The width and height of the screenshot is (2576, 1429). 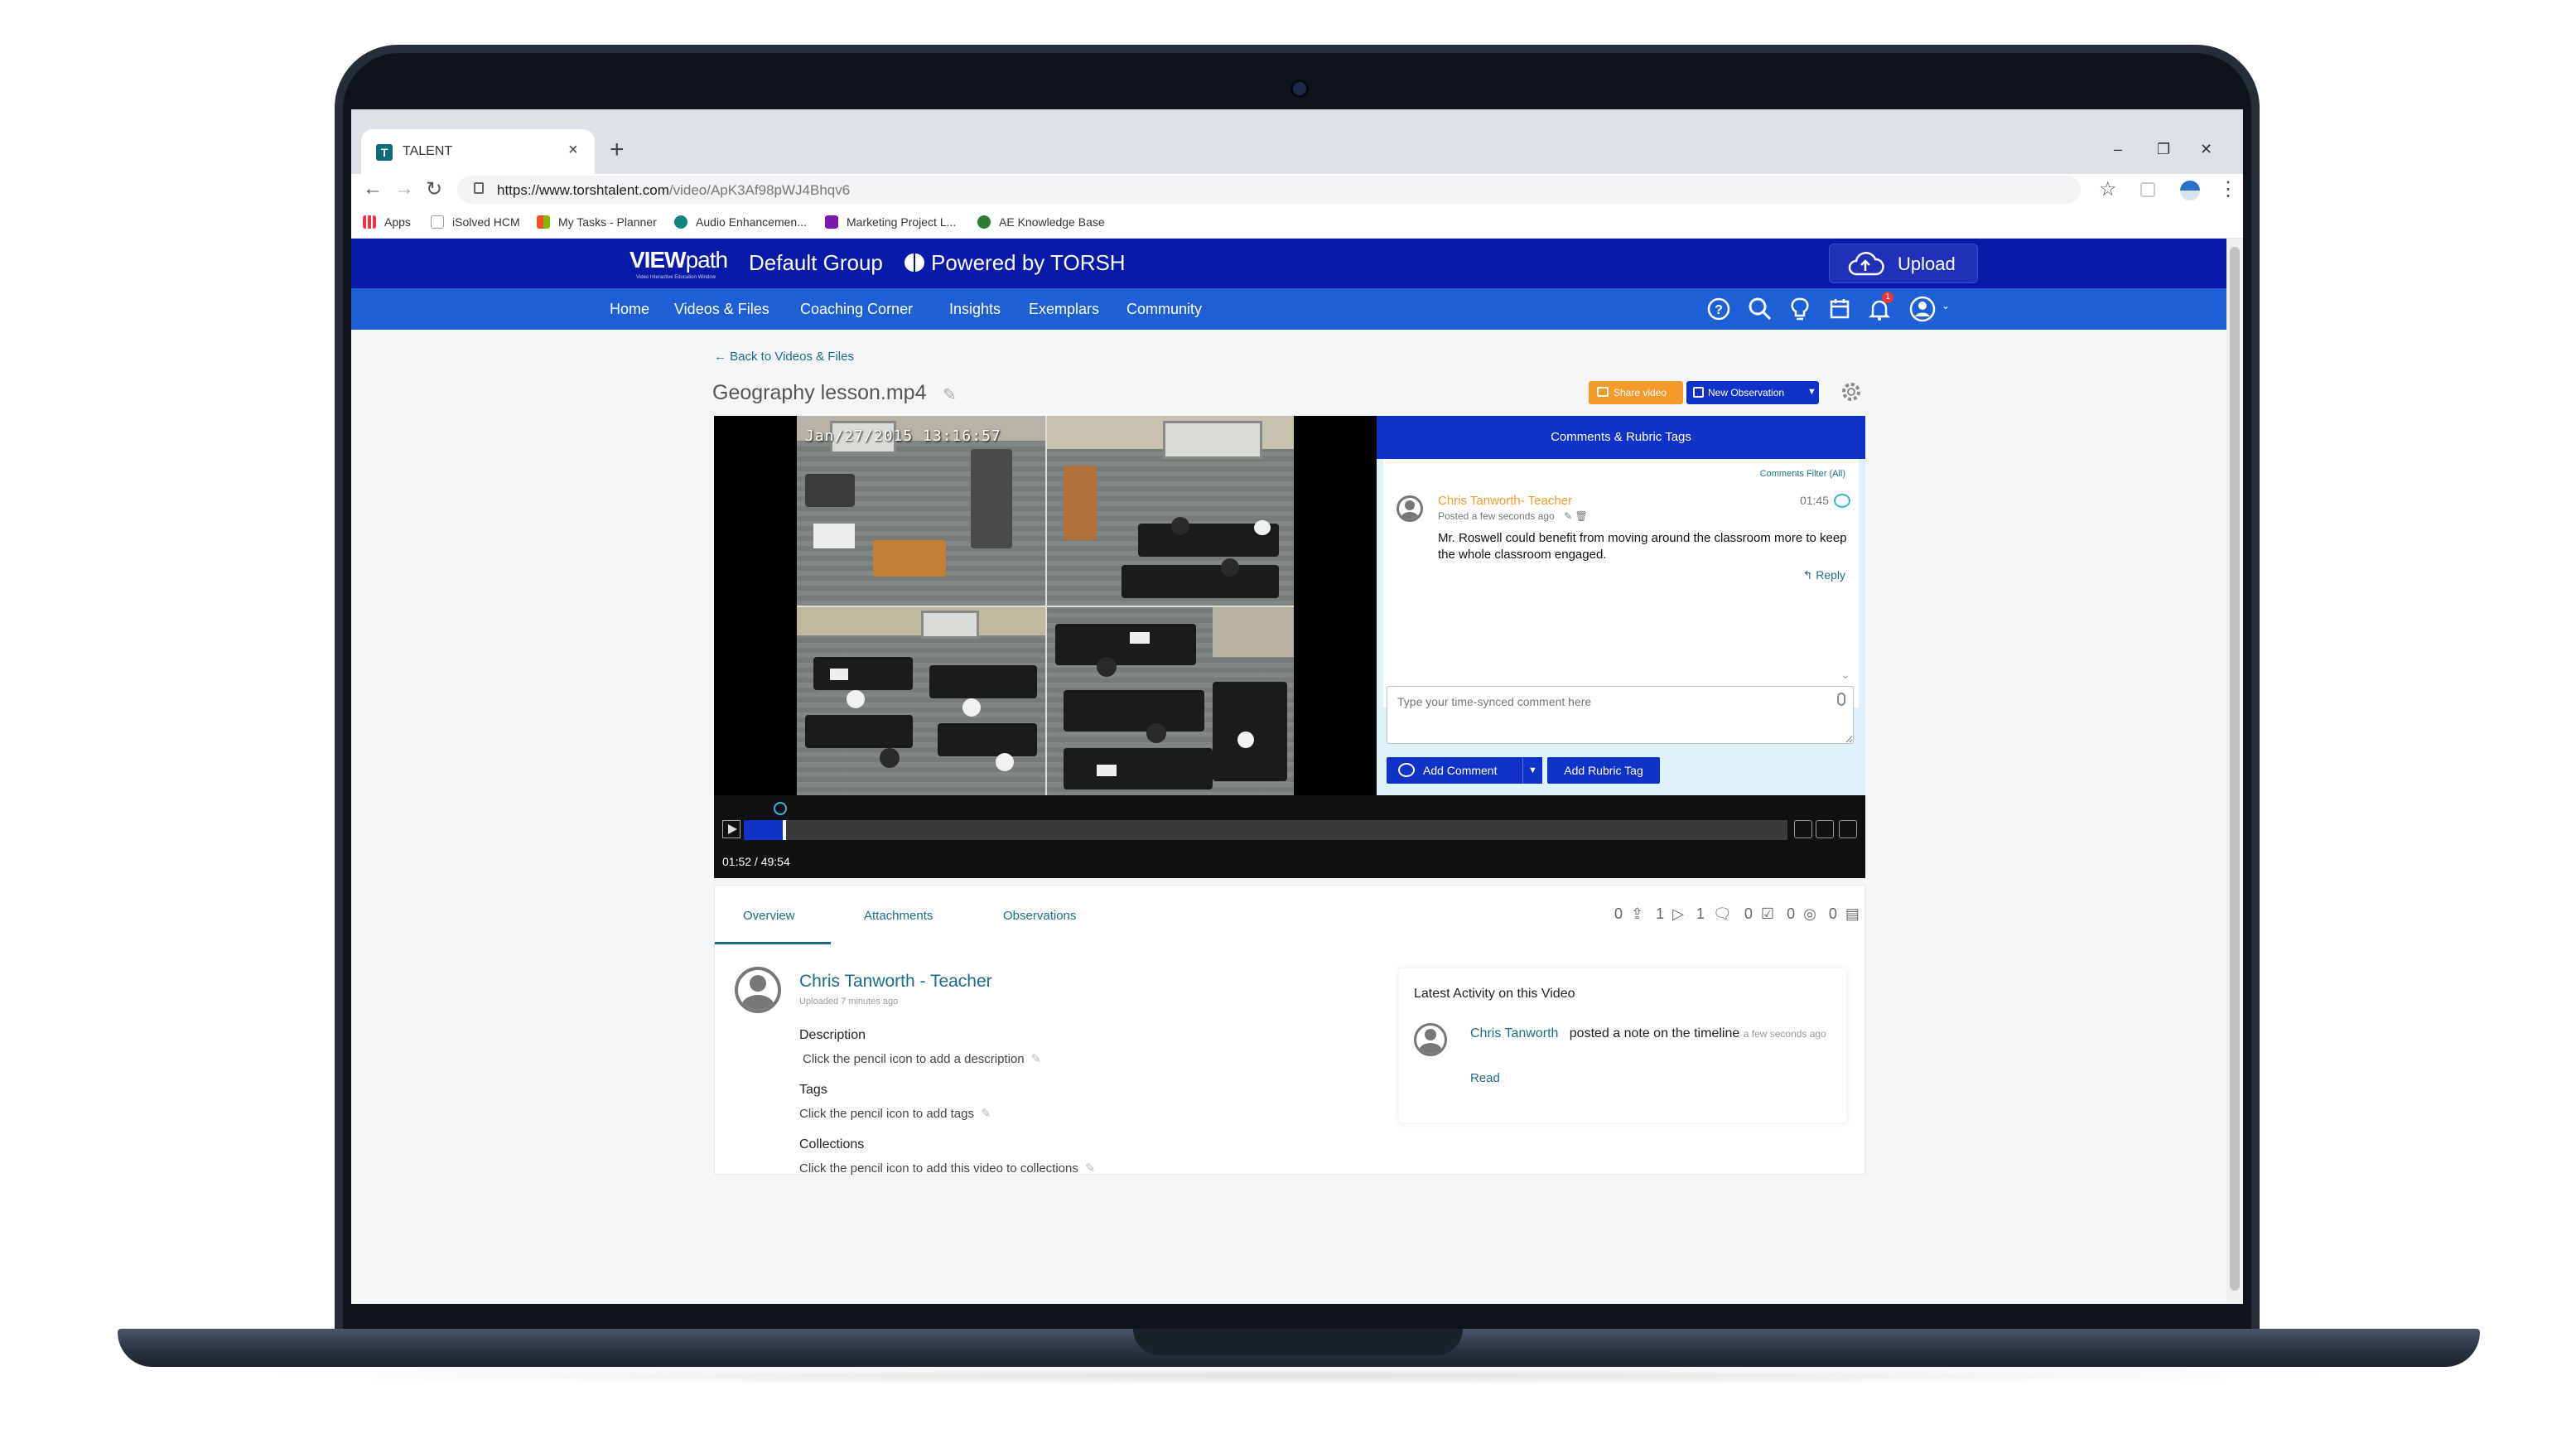 I want to click on delete-icon: 🗑, so click(x=1581, y=516).